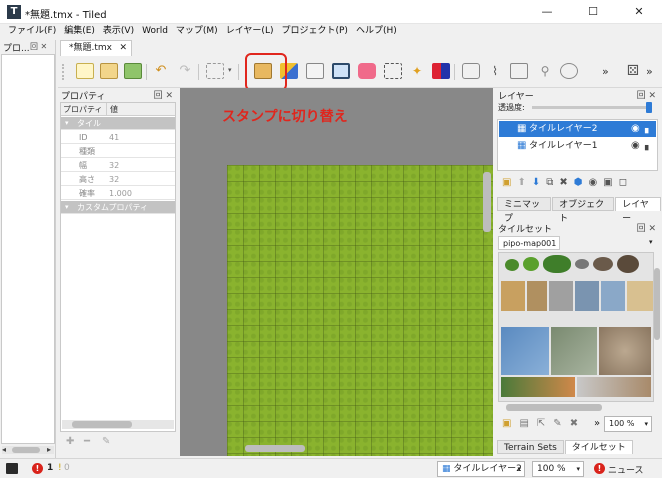 This screenshot has height=478, width=662. Describe the element at coordinates (541, 423) in the screenshot. I see `export-tileset-icon: ⇱` at that location.